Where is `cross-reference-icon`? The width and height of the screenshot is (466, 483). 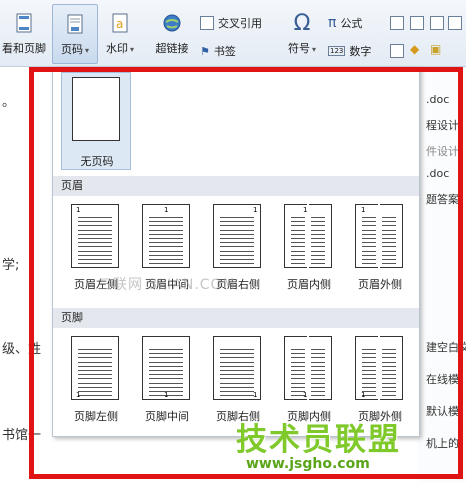 cross-reference-icon is located at coordinates (207, 23).